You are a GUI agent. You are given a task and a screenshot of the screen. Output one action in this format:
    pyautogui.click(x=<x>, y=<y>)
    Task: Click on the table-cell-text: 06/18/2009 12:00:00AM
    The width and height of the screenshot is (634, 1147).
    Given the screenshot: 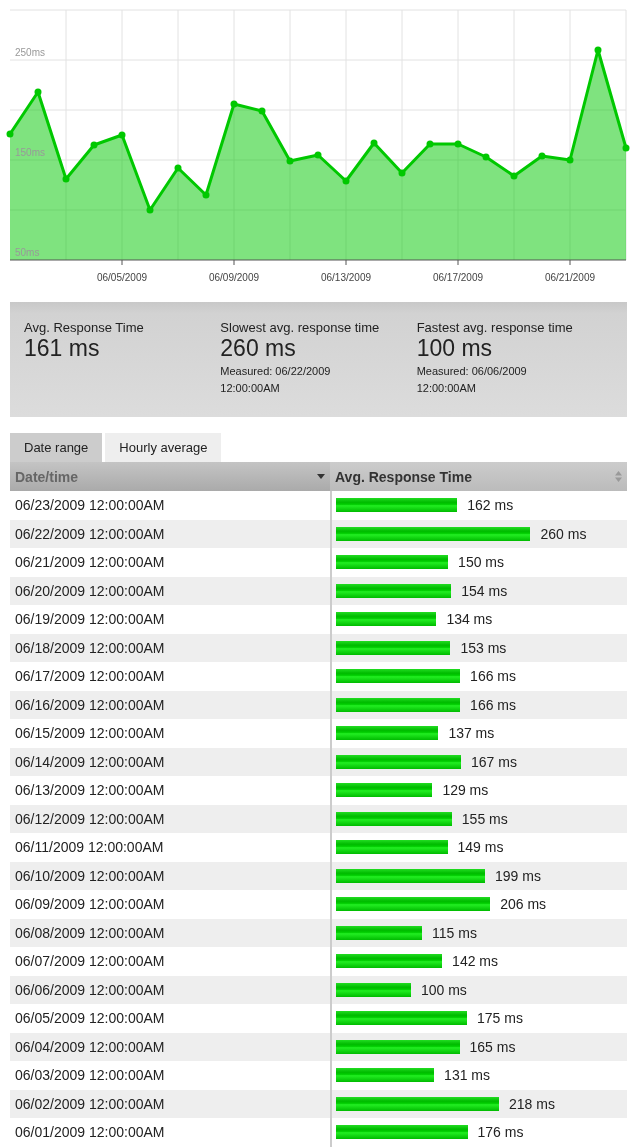 What is the action you would take?
    pyautogui.click(x=90, y=648)
    